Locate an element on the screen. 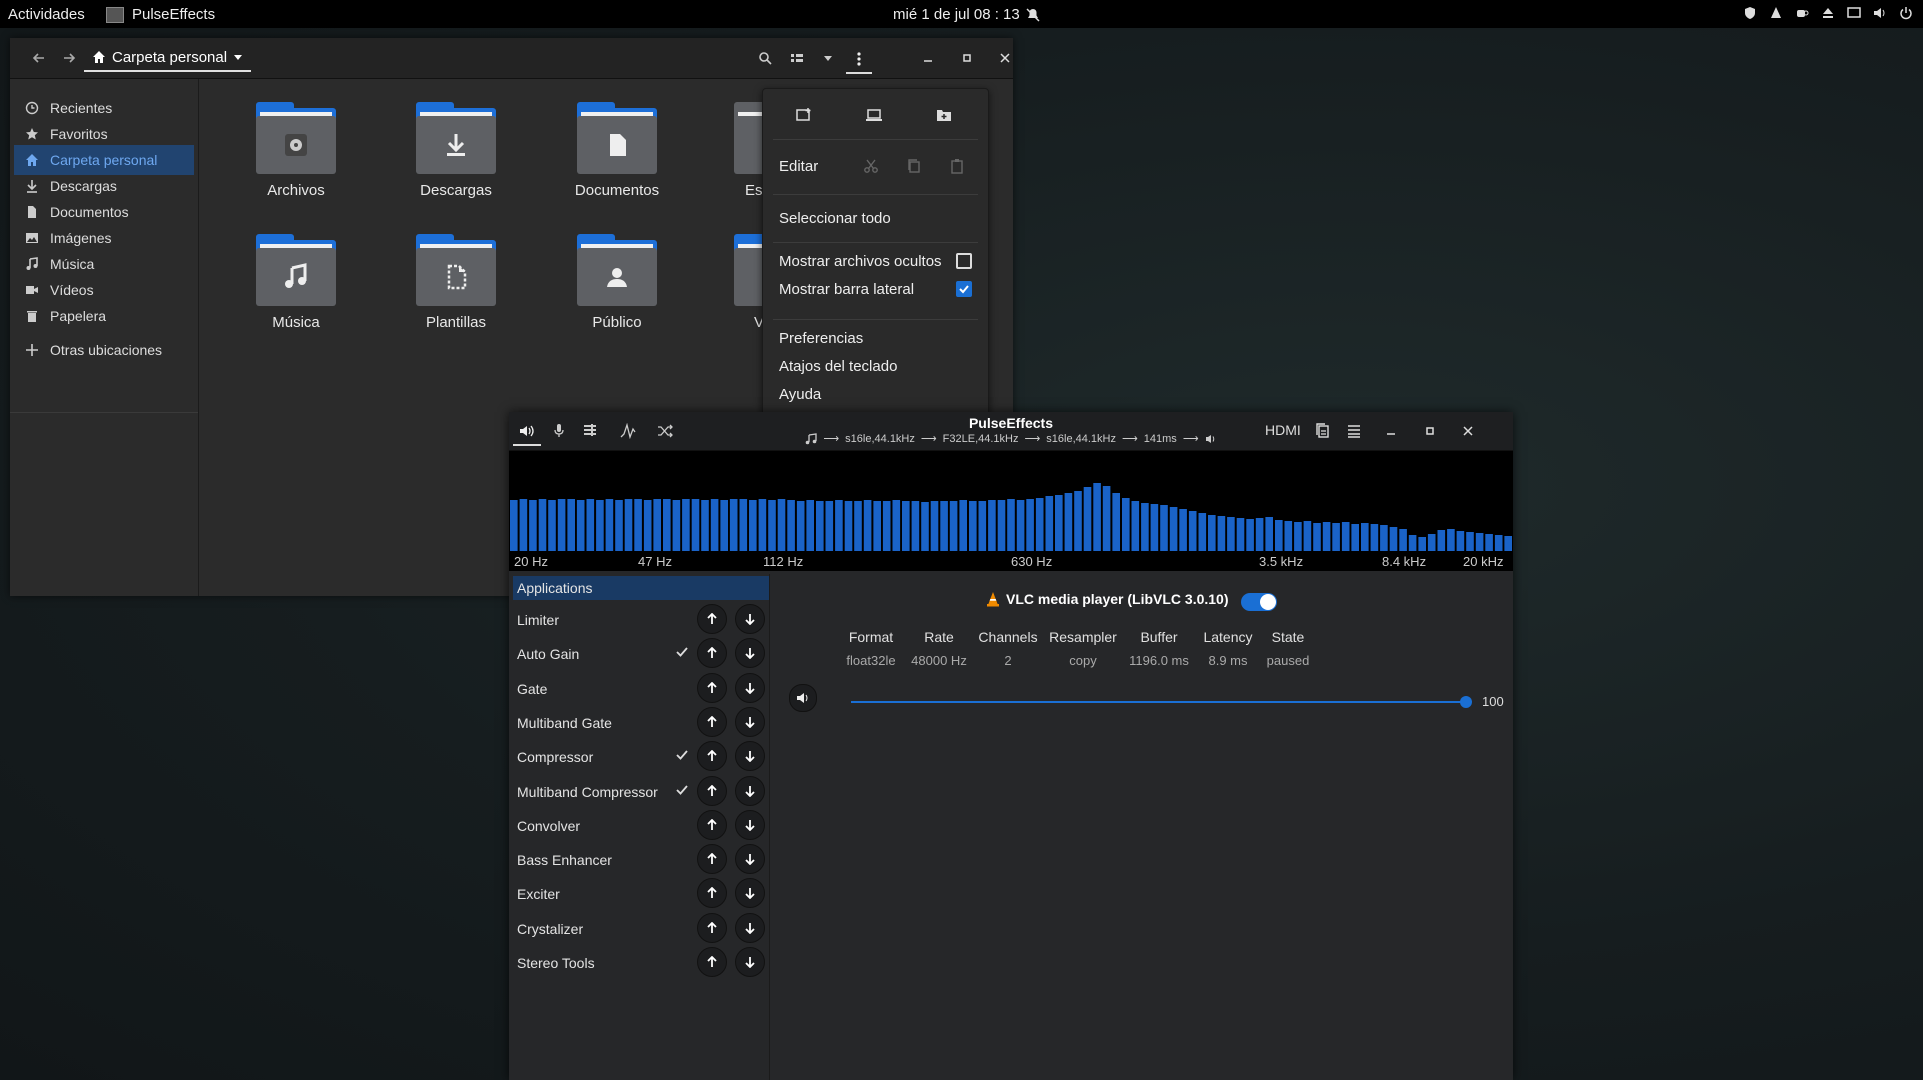 This screenshot has width=1923, height=1080. checkmark-icon is located at coordinates (682, 789).